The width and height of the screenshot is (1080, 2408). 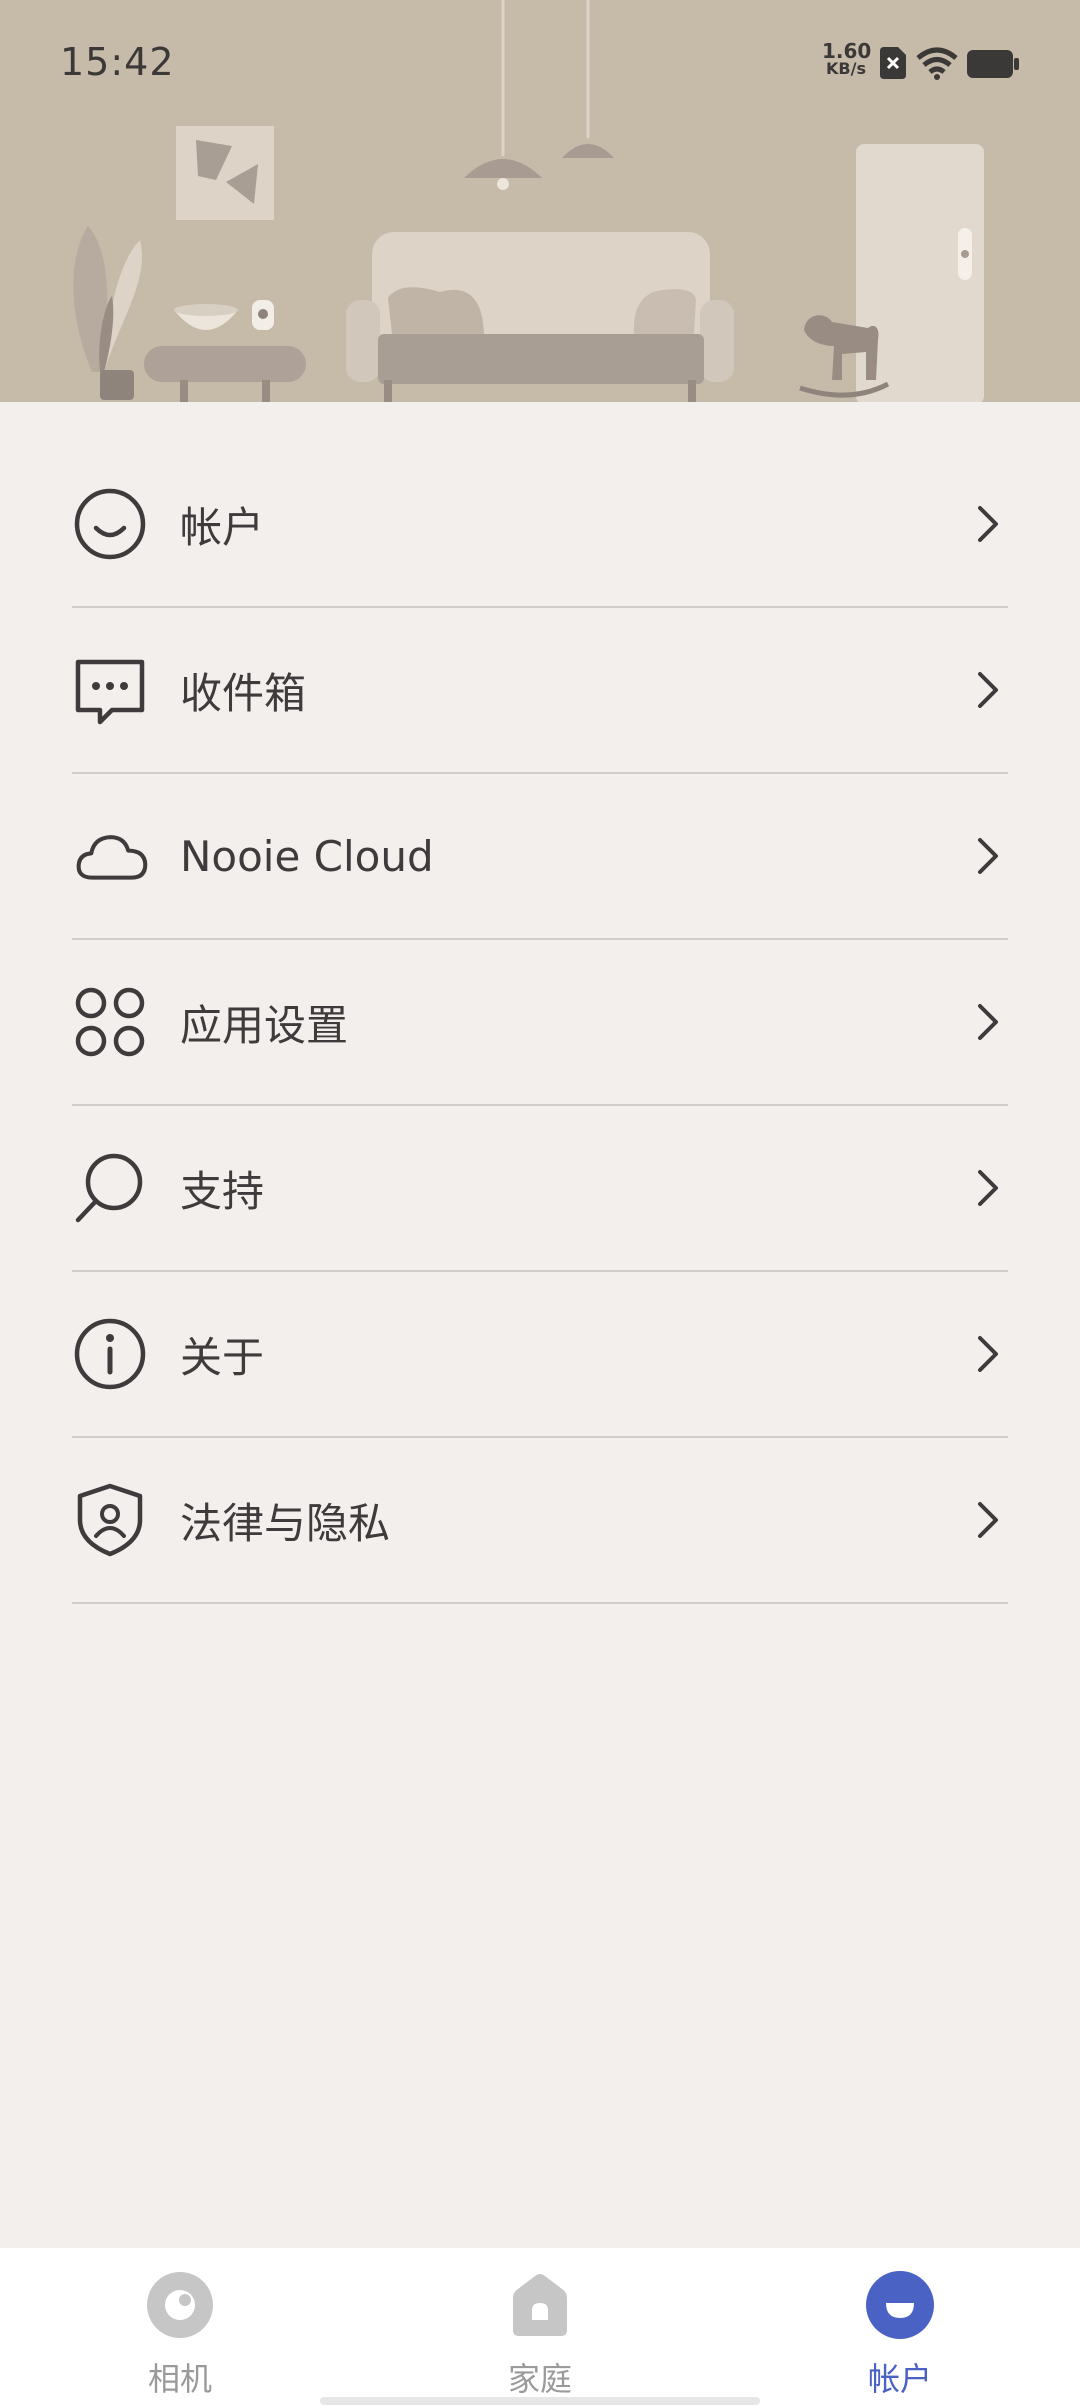 I want to click on tab-label: 家庭, so click(x=539, y=2379).